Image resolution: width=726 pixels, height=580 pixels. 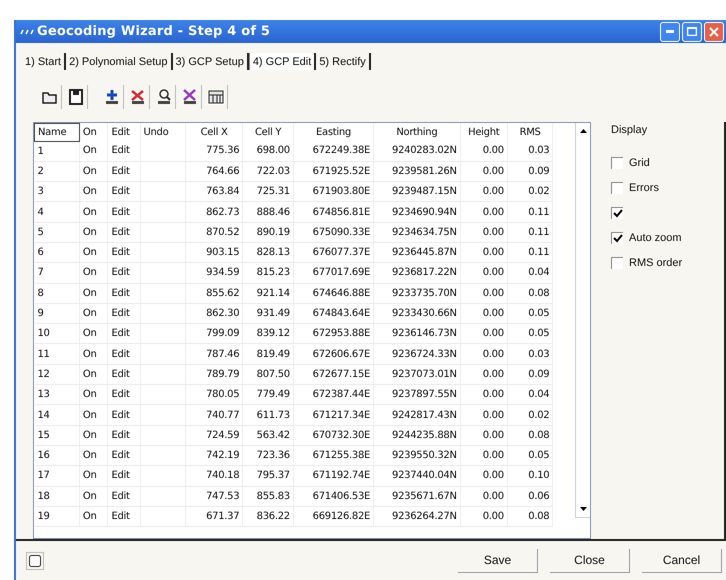 What do you see at coordinates (138, 96) in the screenshot?
I see `cross-icon` at bounding box center [138, 96].